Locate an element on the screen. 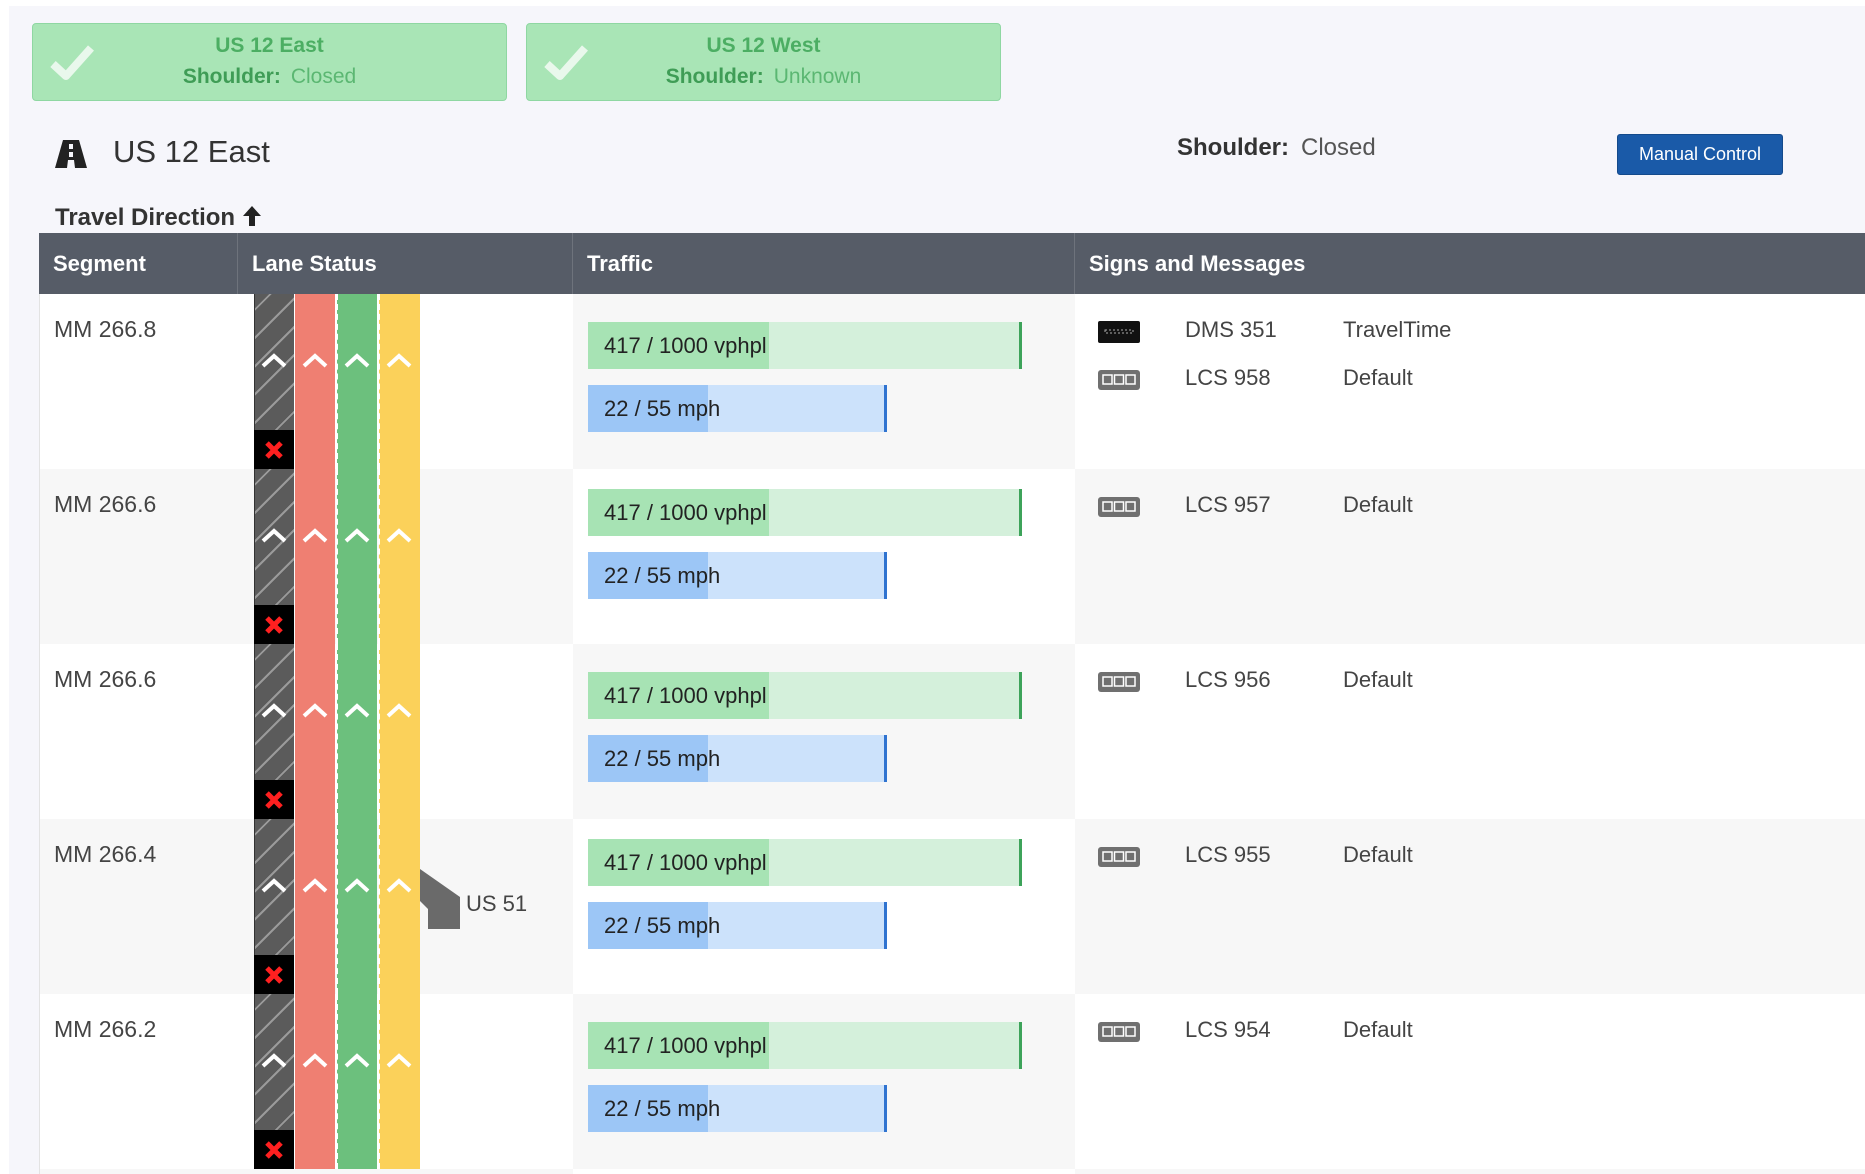  lane-status-cell: US 51 is located at coordinates (405, 906).